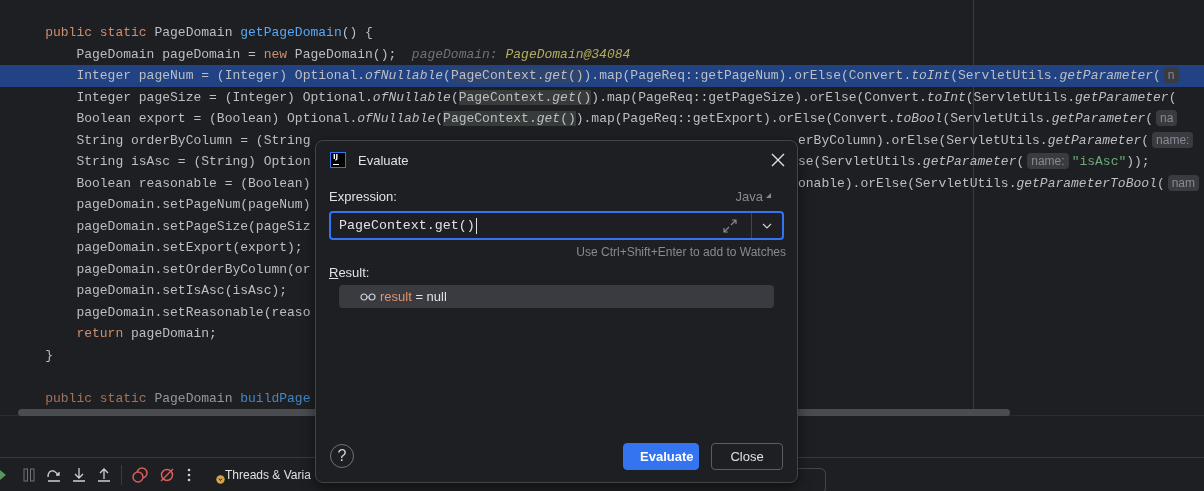 This screenshot has width=1204, height=491. Describe the element at coordinates (974, 161) in the screenshot. I see `code-line: se(ServletUtils.getParameter( name: "isAsc"));` at that location.